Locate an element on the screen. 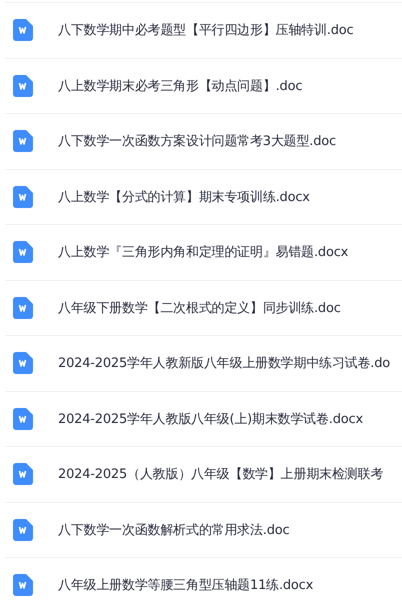 The height and width of the screenshot is (606, 402). file-name: 八下数学一次函数解析式的常用求法.doc is located at coordinates (174, 529).